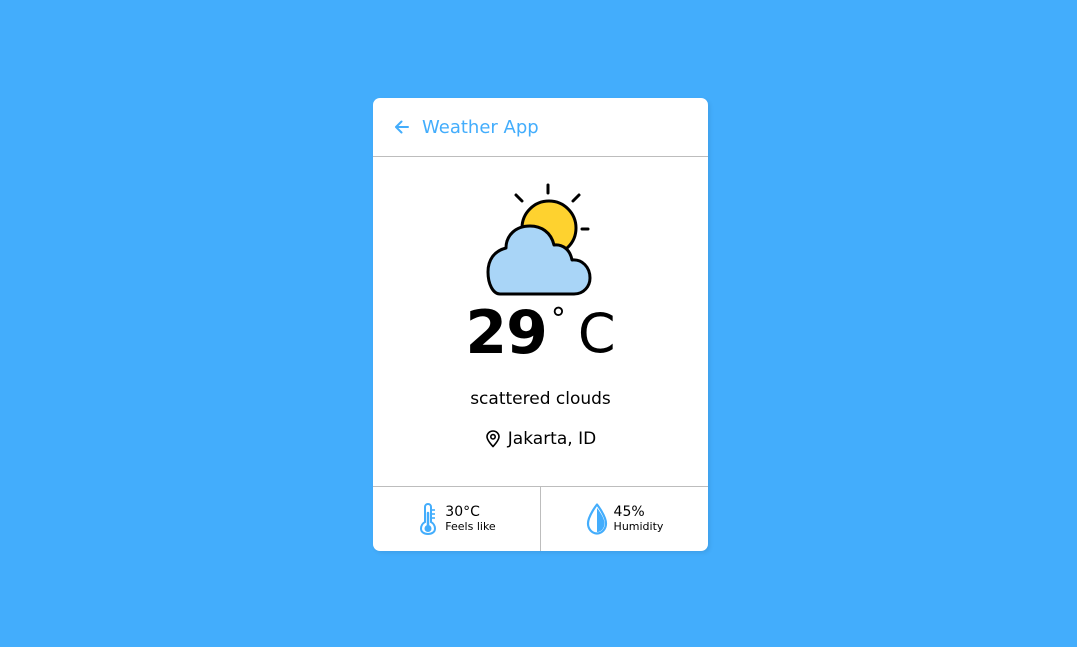 This screenshot has height=647, width=1077. I want to click on feels-like-text: 30°C Feels like, so click(470, 519).